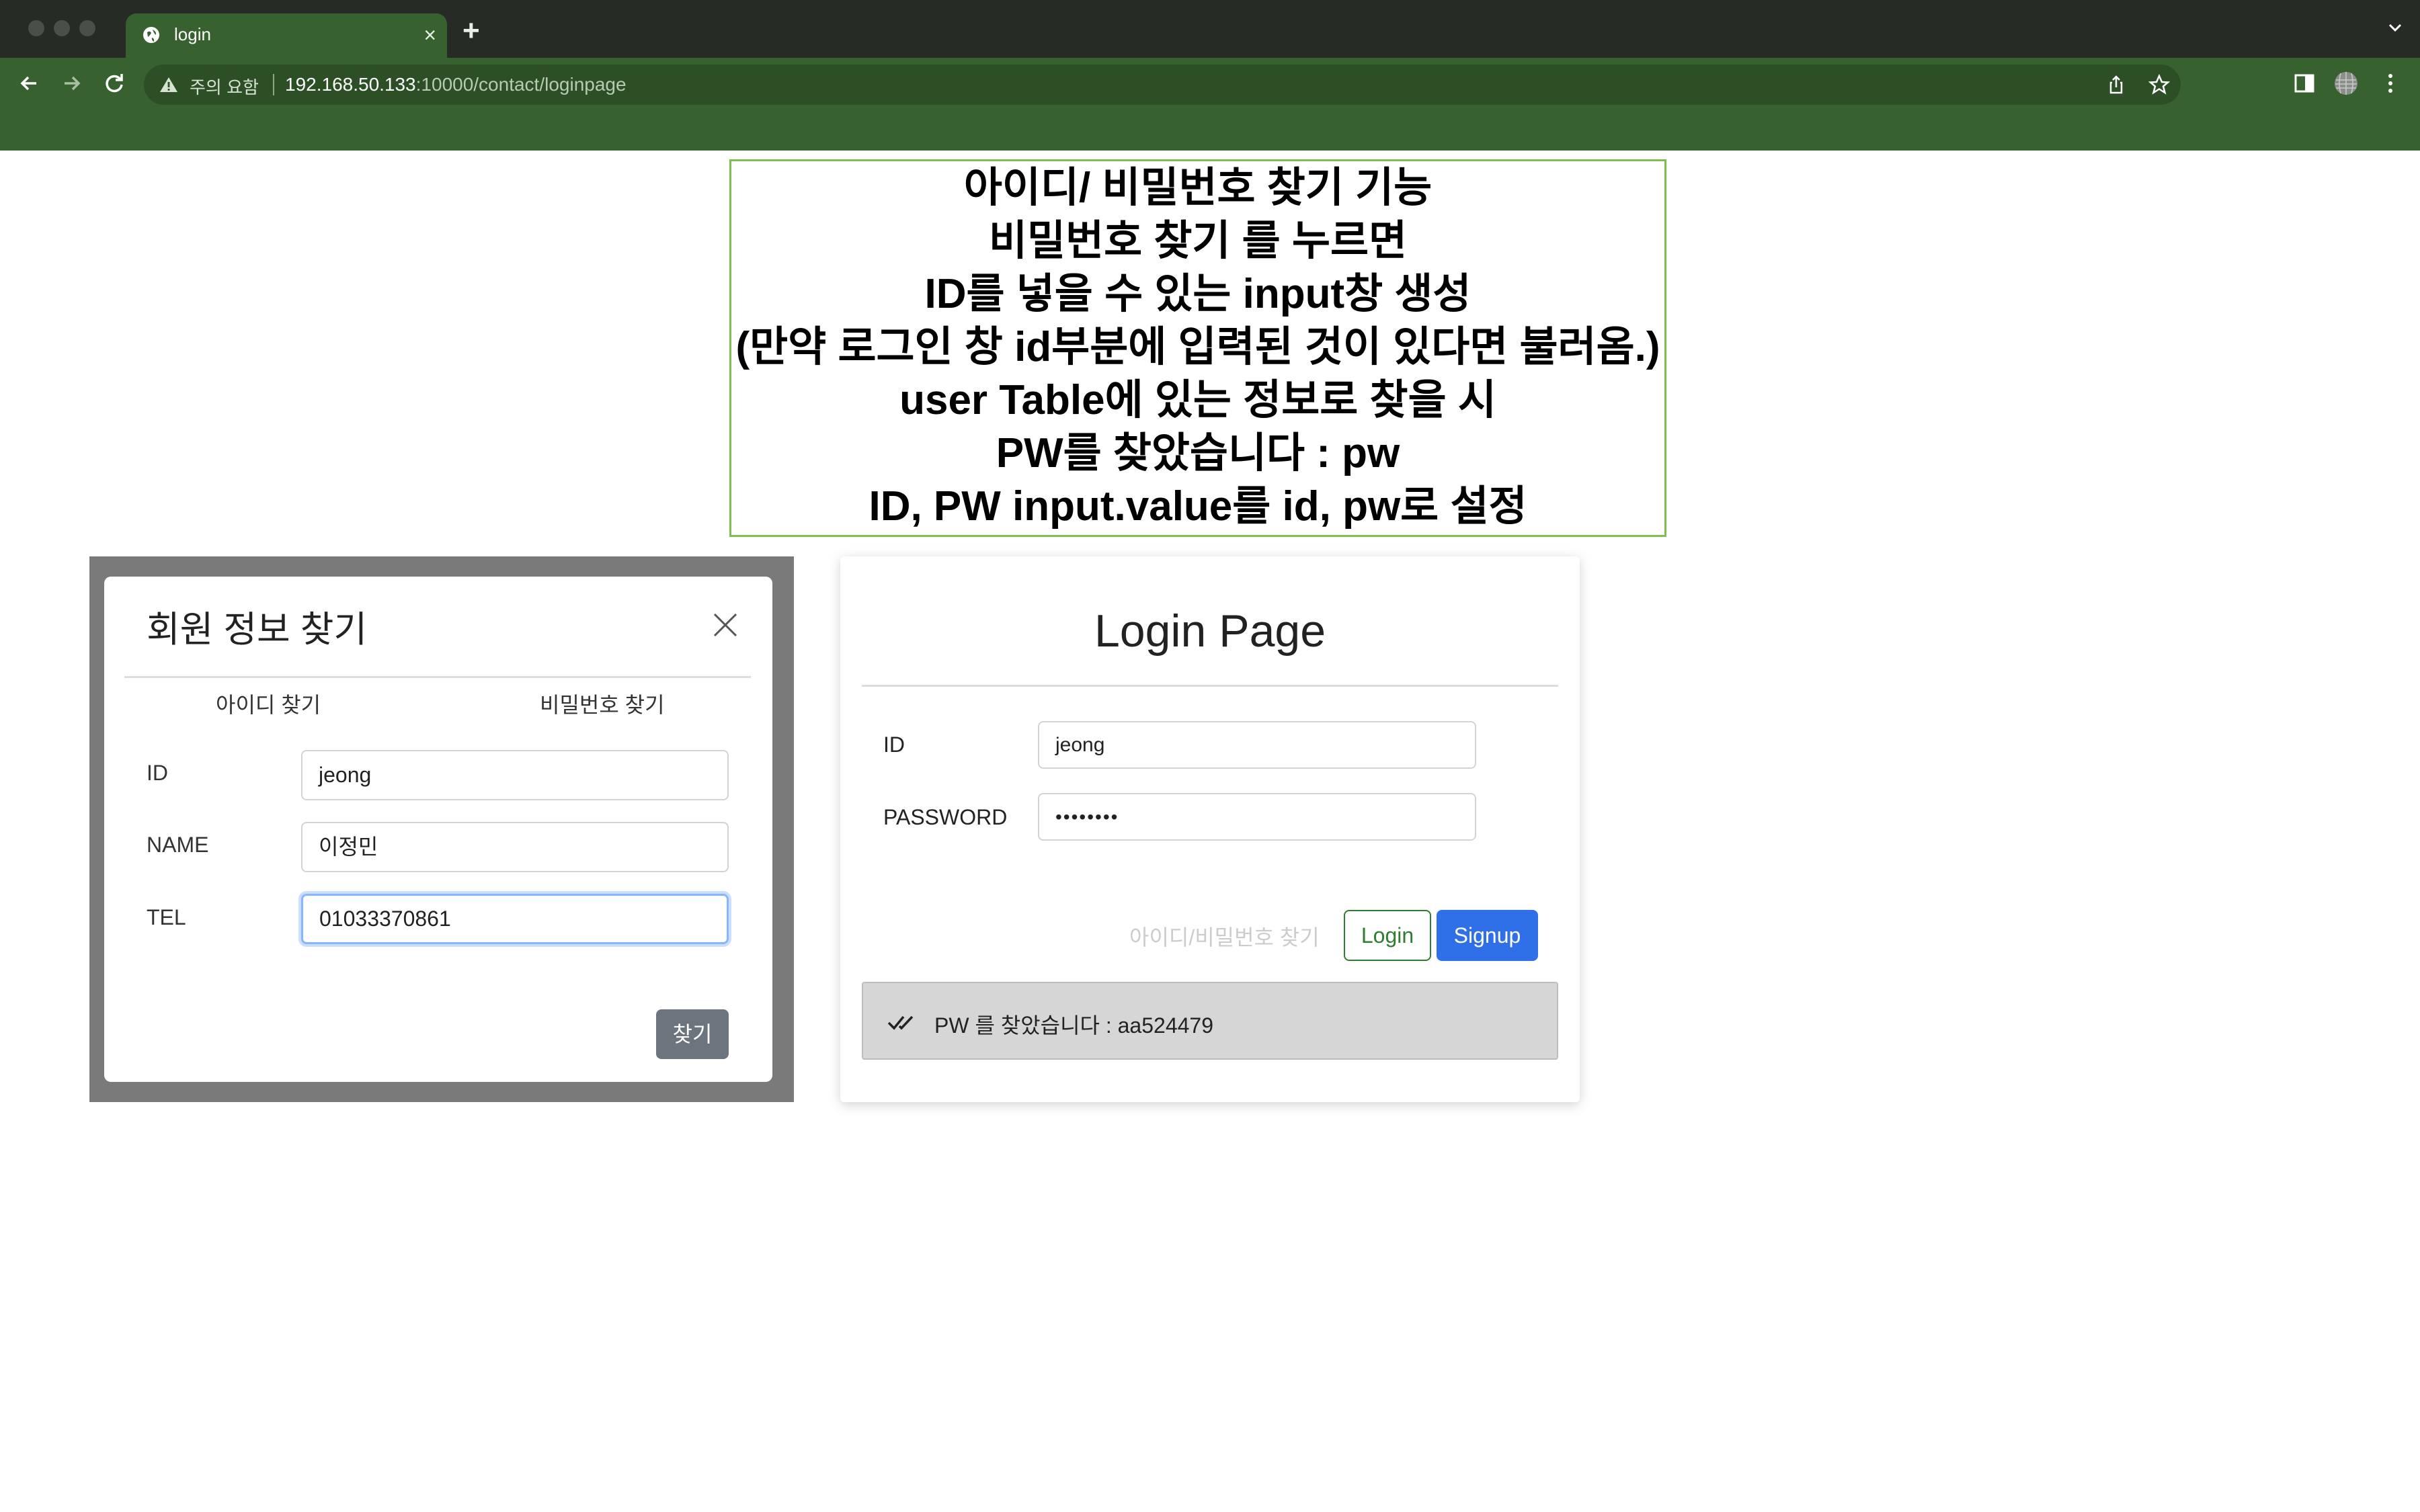 This screenshot has width=2420, height=1512. I want to click on password-label: PASSWORD, so click(945, 817).